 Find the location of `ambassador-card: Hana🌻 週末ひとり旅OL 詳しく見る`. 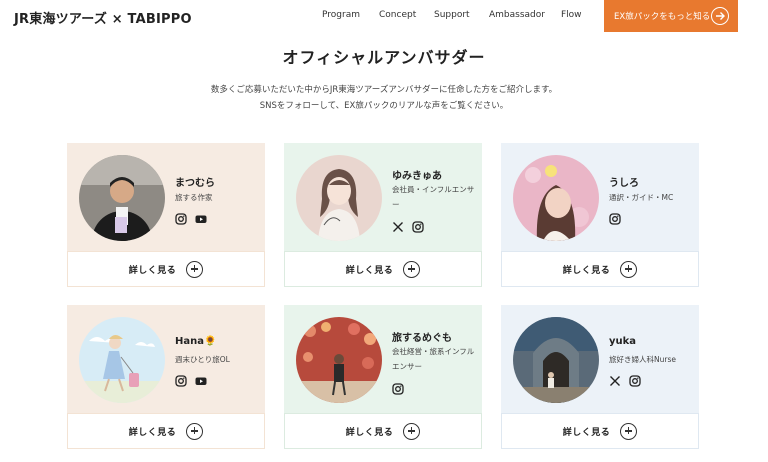

ambassador-card: Hana🌻 週末ひとり旅OL 詳しく見る is located at coordinates (166, 377).